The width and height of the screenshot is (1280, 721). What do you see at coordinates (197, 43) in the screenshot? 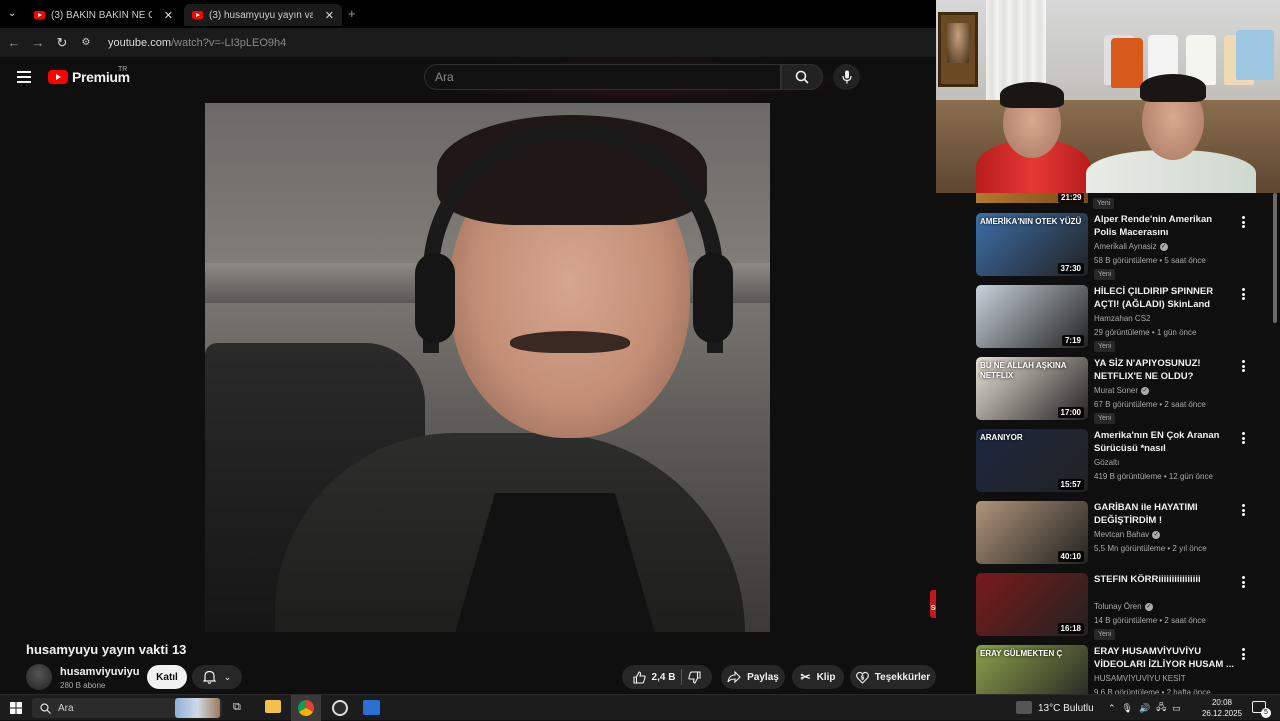
I see `url-field: youtube.com/watch?v=-LI3pLEO9h4` at bounding box center [197, 43].